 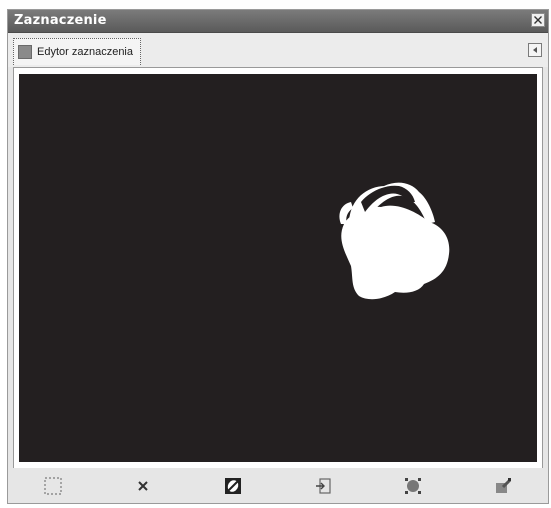 I want to click on selection-to-path-button, so click(x=413, y=486).